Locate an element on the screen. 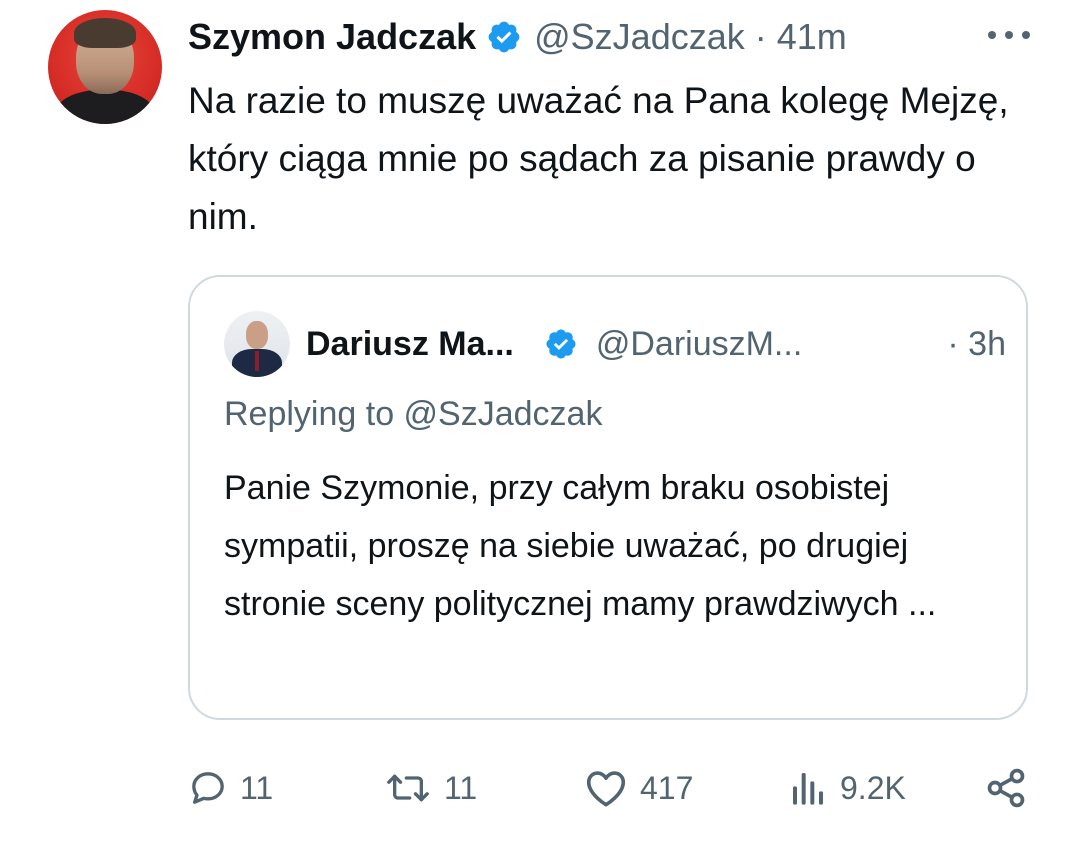 This screenshot has height=849, width=1080. tweet-time: 41m is located at coordinates (812, 37).